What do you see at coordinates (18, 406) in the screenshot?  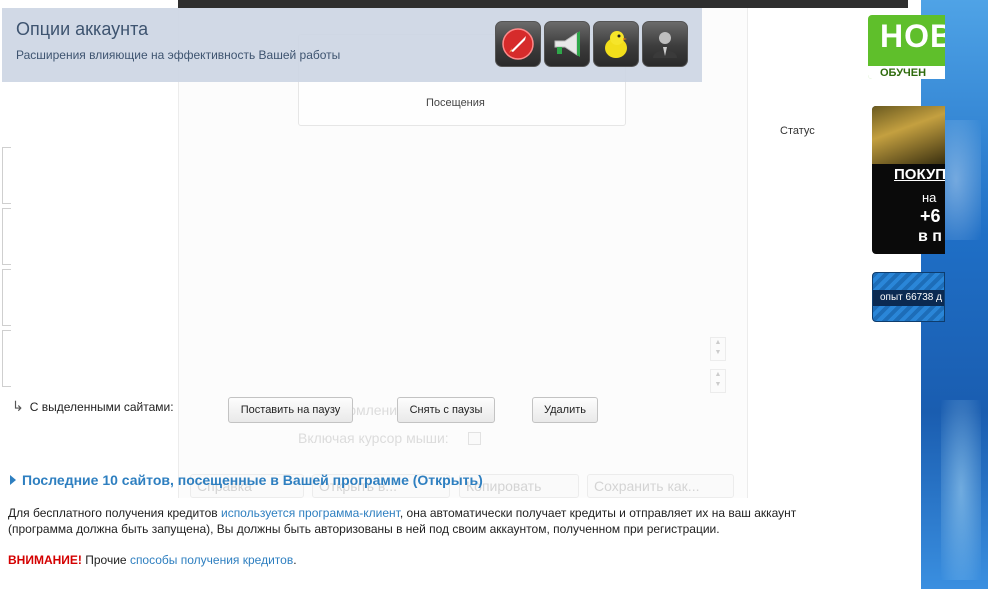 I see `corner-arrow-icon: ↳` at bounding box center [18, 406].